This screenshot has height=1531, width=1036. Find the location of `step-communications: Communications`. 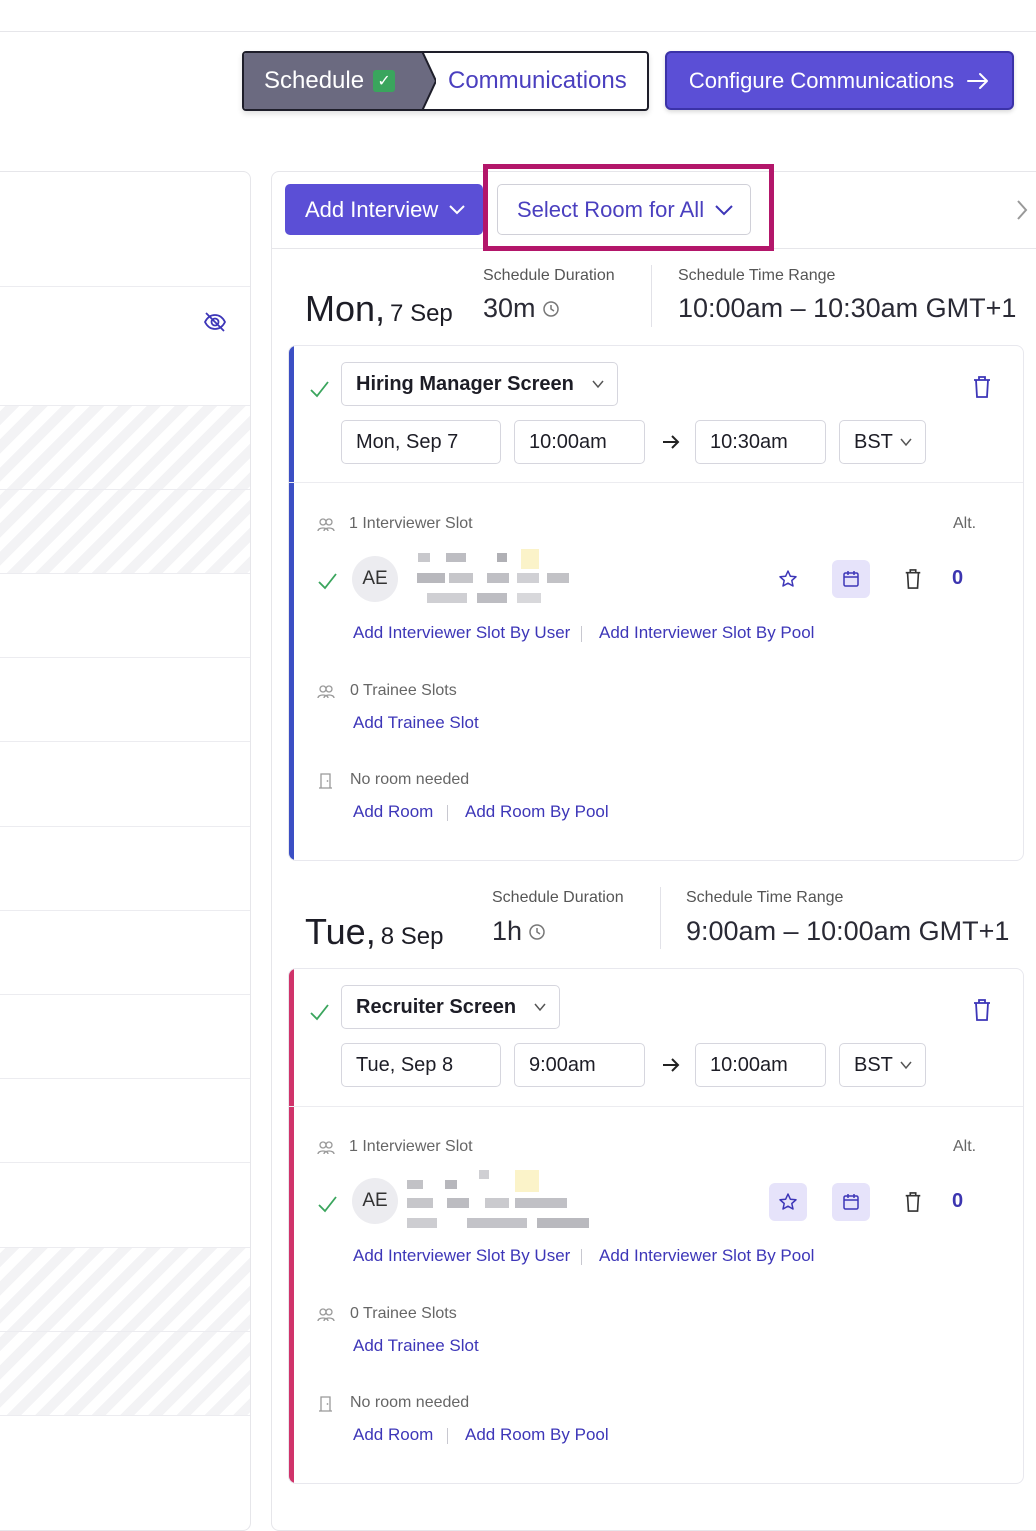

step-communications: Communications is located at coordinates (537, 81).